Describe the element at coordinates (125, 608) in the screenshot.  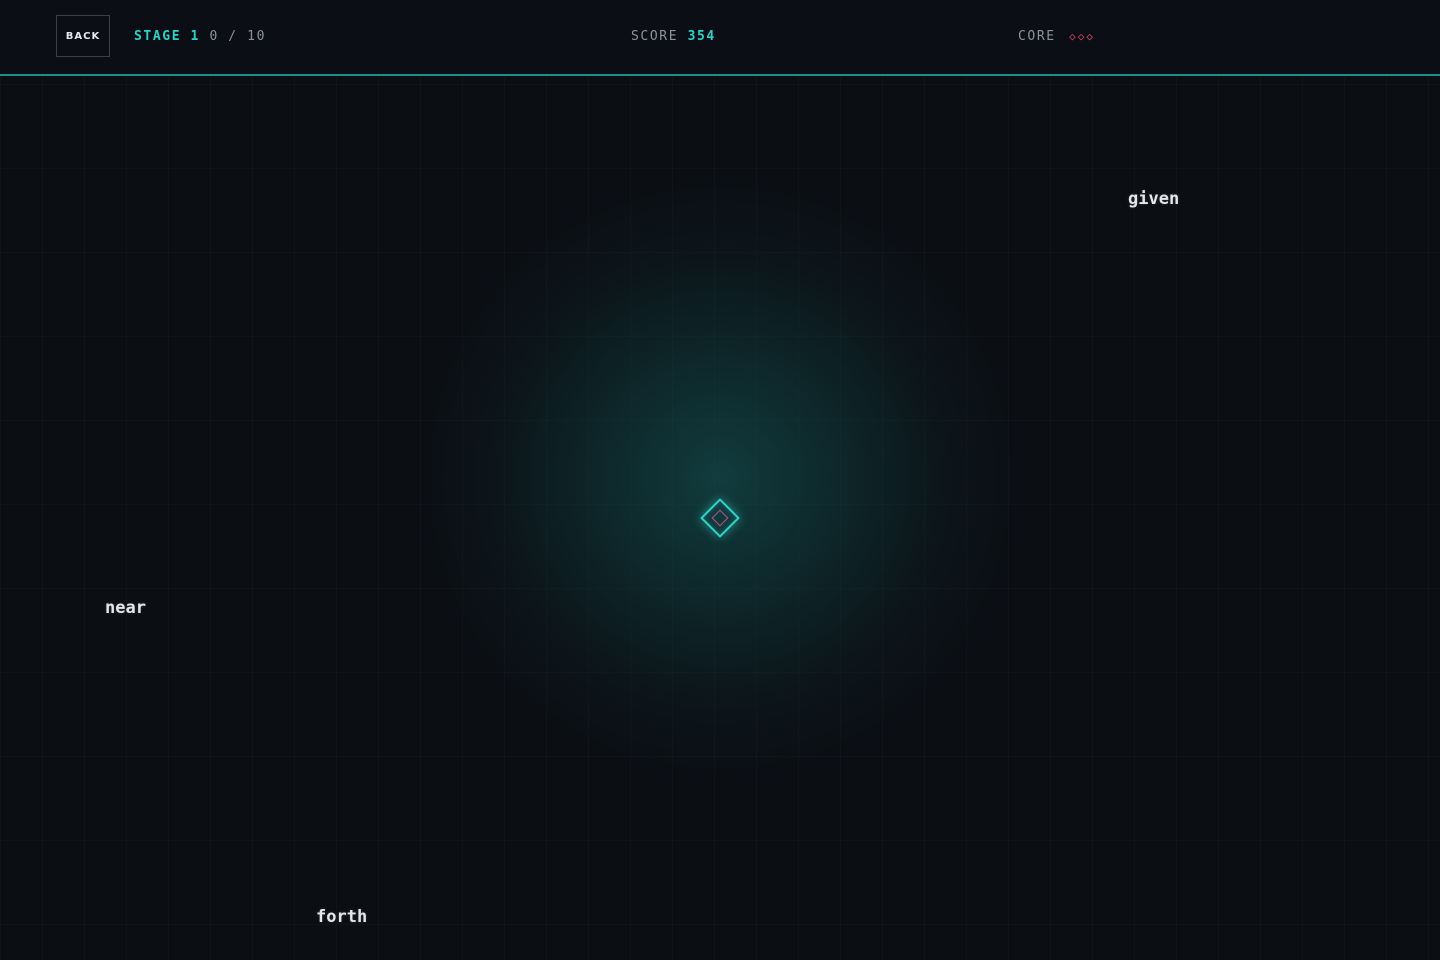
I see `enemy-word-near: near` at that location.